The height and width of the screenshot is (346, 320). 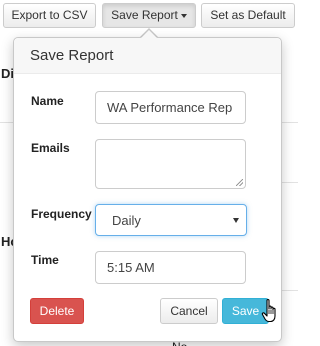 I want to click on popover-title: Save Report, so click(x=72, y=55).